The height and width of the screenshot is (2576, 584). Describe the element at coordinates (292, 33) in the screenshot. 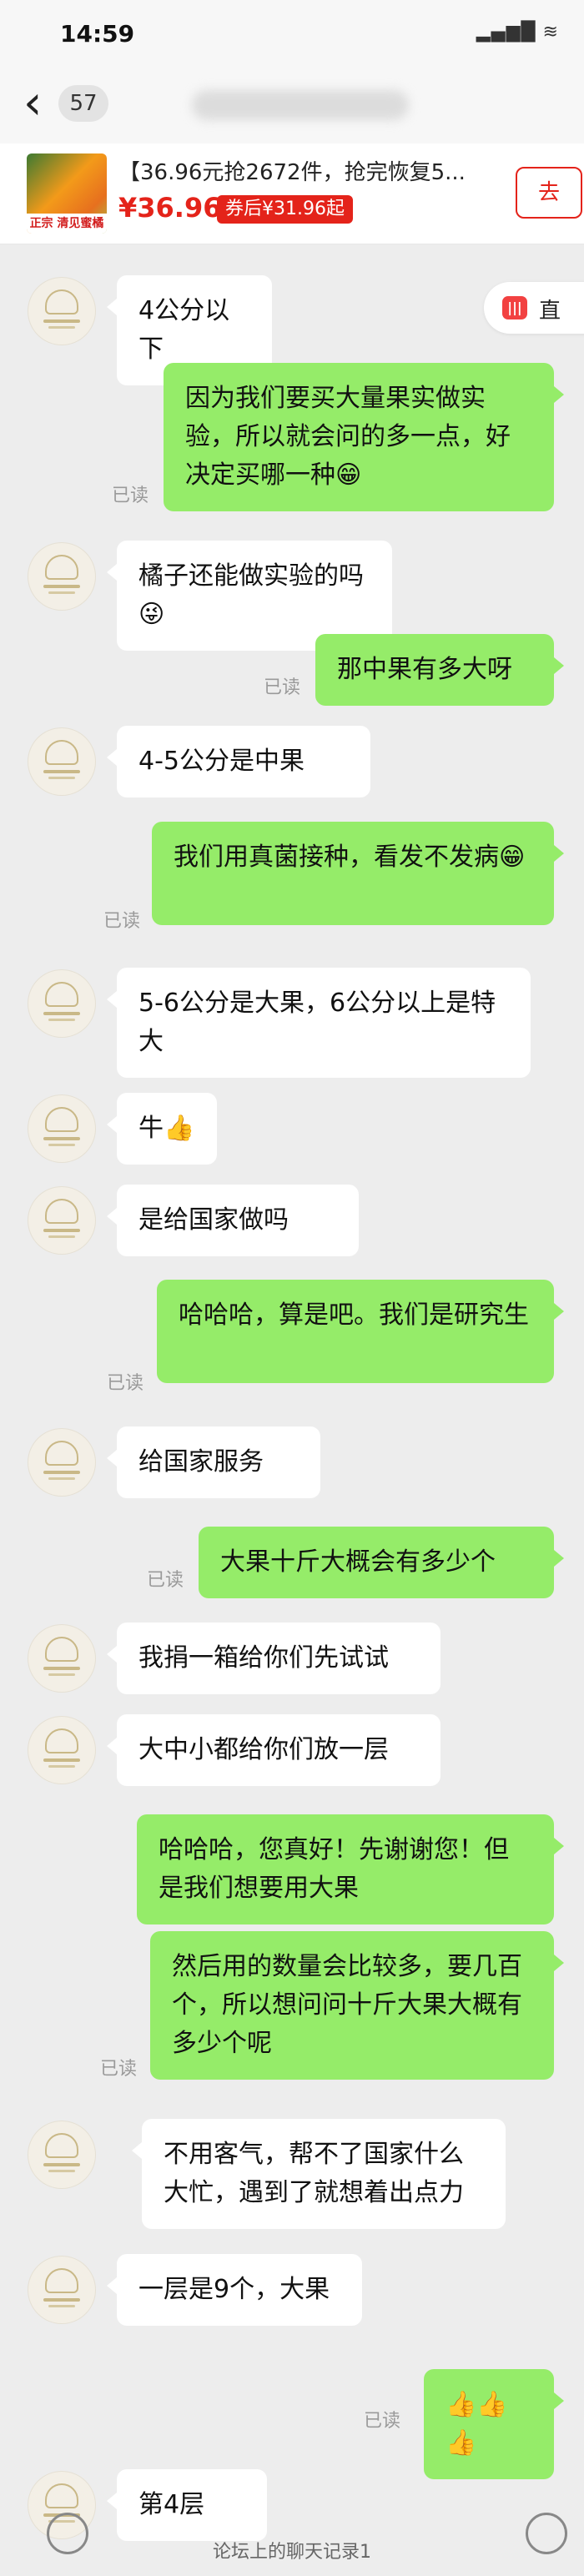

I see `status-bar: 14:59 ▂▄▆█ ≋` at that location.